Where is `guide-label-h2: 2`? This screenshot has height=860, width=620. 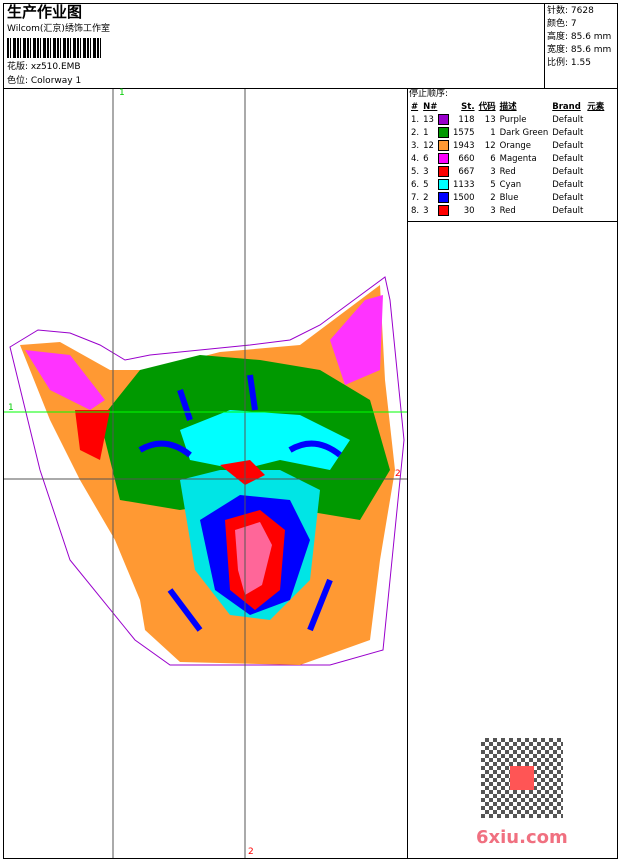
guide-label-h2: 2 is located at coordinates (398, 474).